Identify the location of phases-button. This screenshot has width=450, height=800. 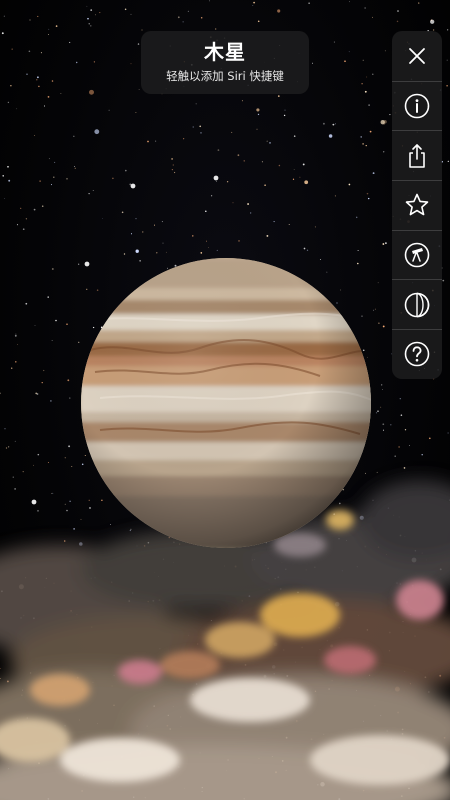
(417, 304).